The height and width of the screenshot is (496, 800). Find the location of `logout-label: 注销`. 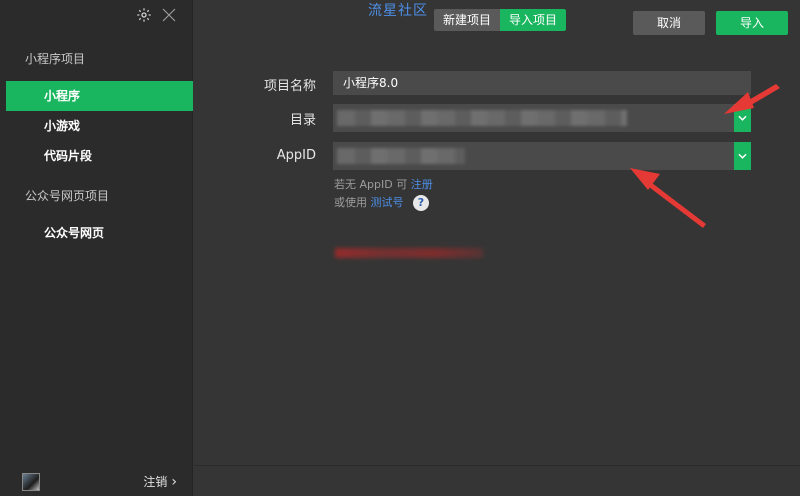

logout-label: 注销 is located at coordinates (155, 482).